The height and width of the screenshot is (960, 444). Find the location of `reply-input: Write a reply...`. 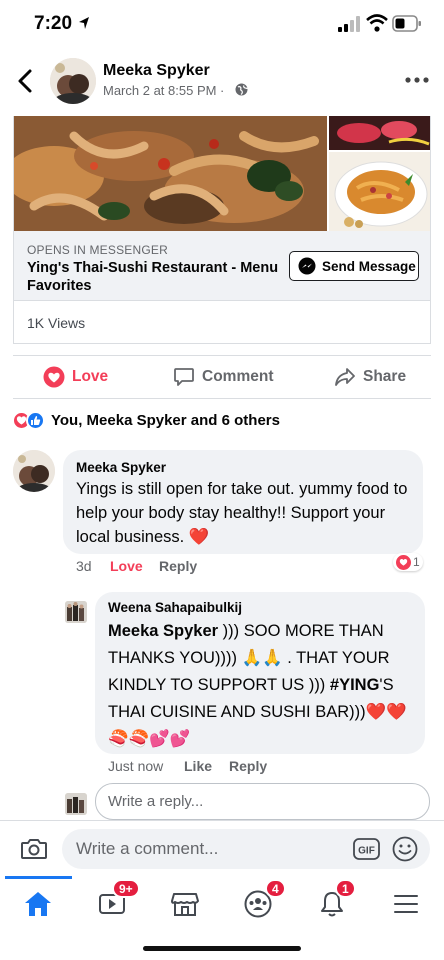

reply-input: Write a reply... is located at coordinates (262, 801).